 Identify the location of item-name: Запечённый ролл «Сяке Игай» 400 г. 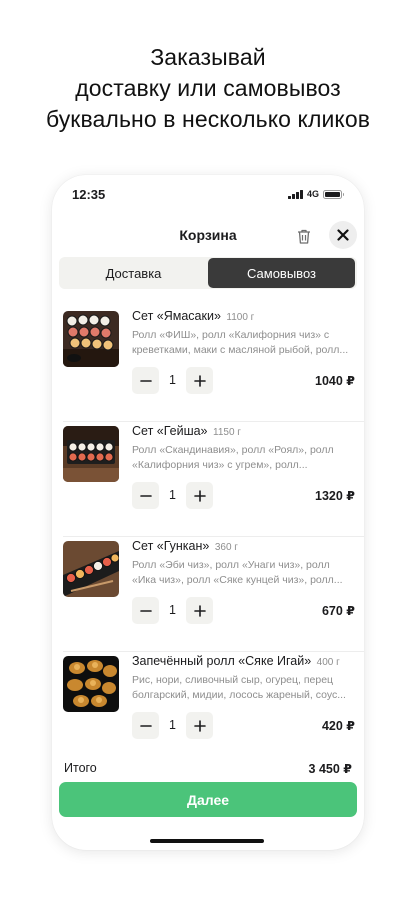
(236, 661).